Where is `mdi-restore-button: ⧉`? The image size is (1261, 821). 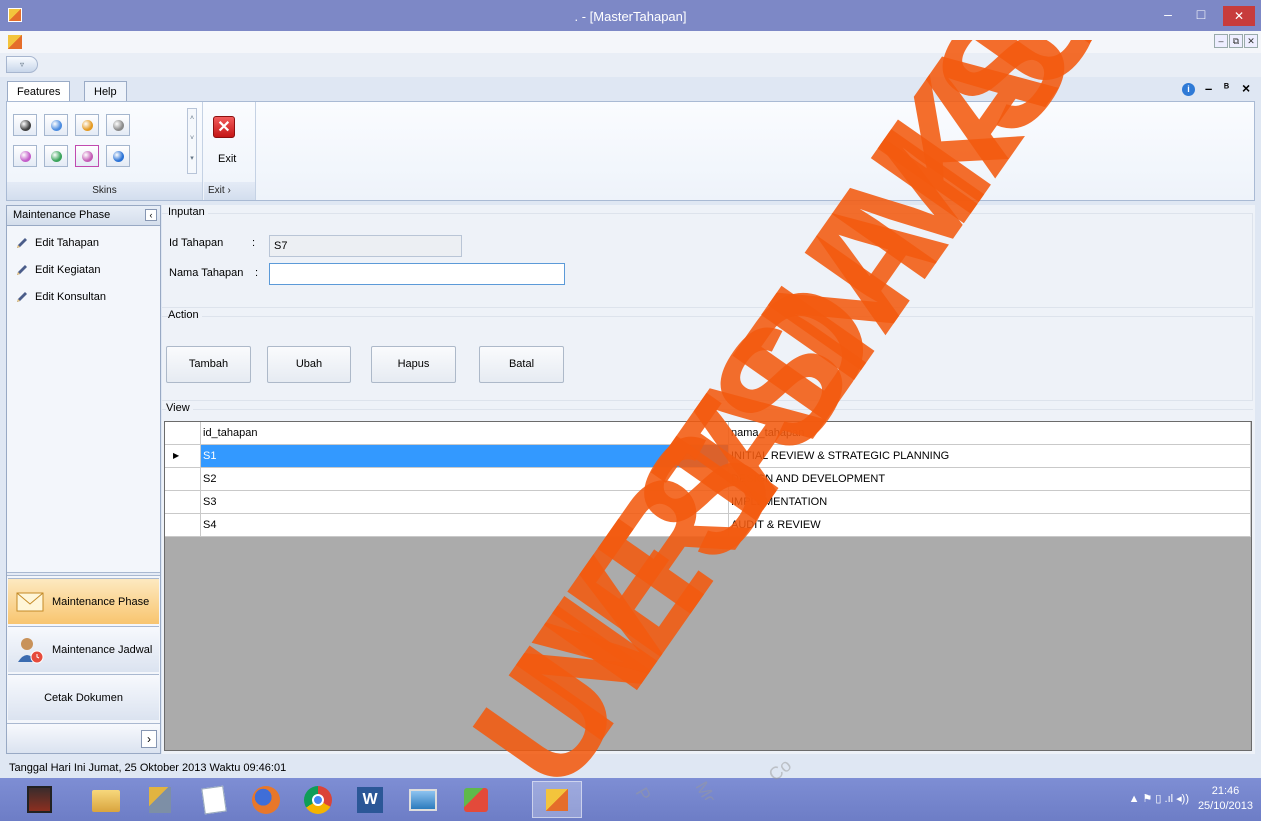 mdi-restore-button: ⧉ is located at coordinates (1236, 41).